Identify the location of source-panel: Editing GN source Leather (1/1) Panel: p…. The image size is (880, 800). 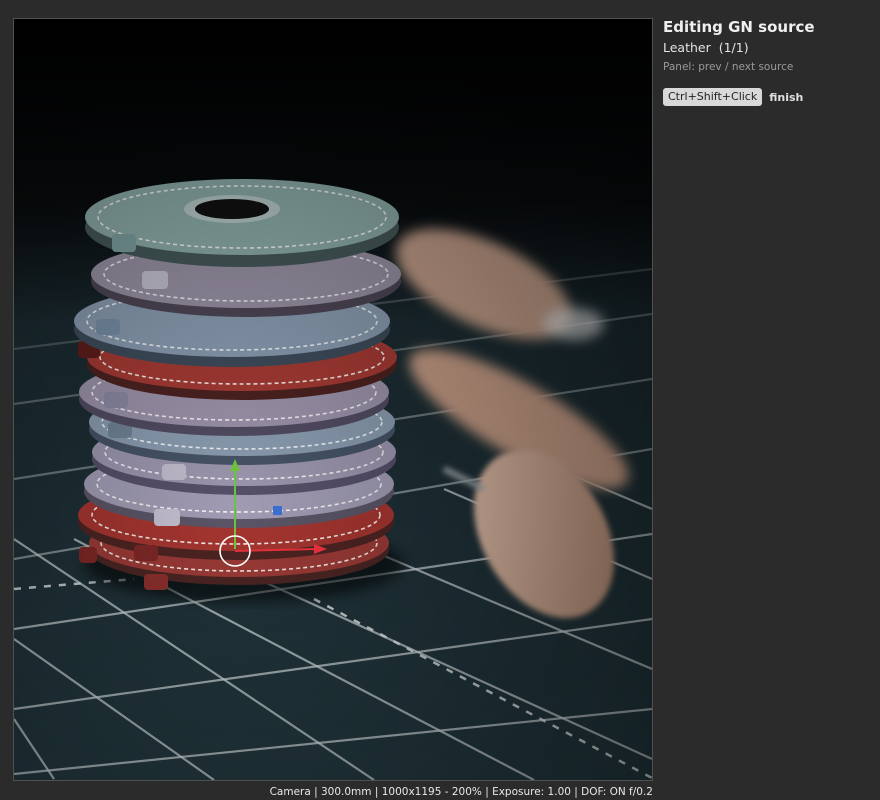
(768, 62).